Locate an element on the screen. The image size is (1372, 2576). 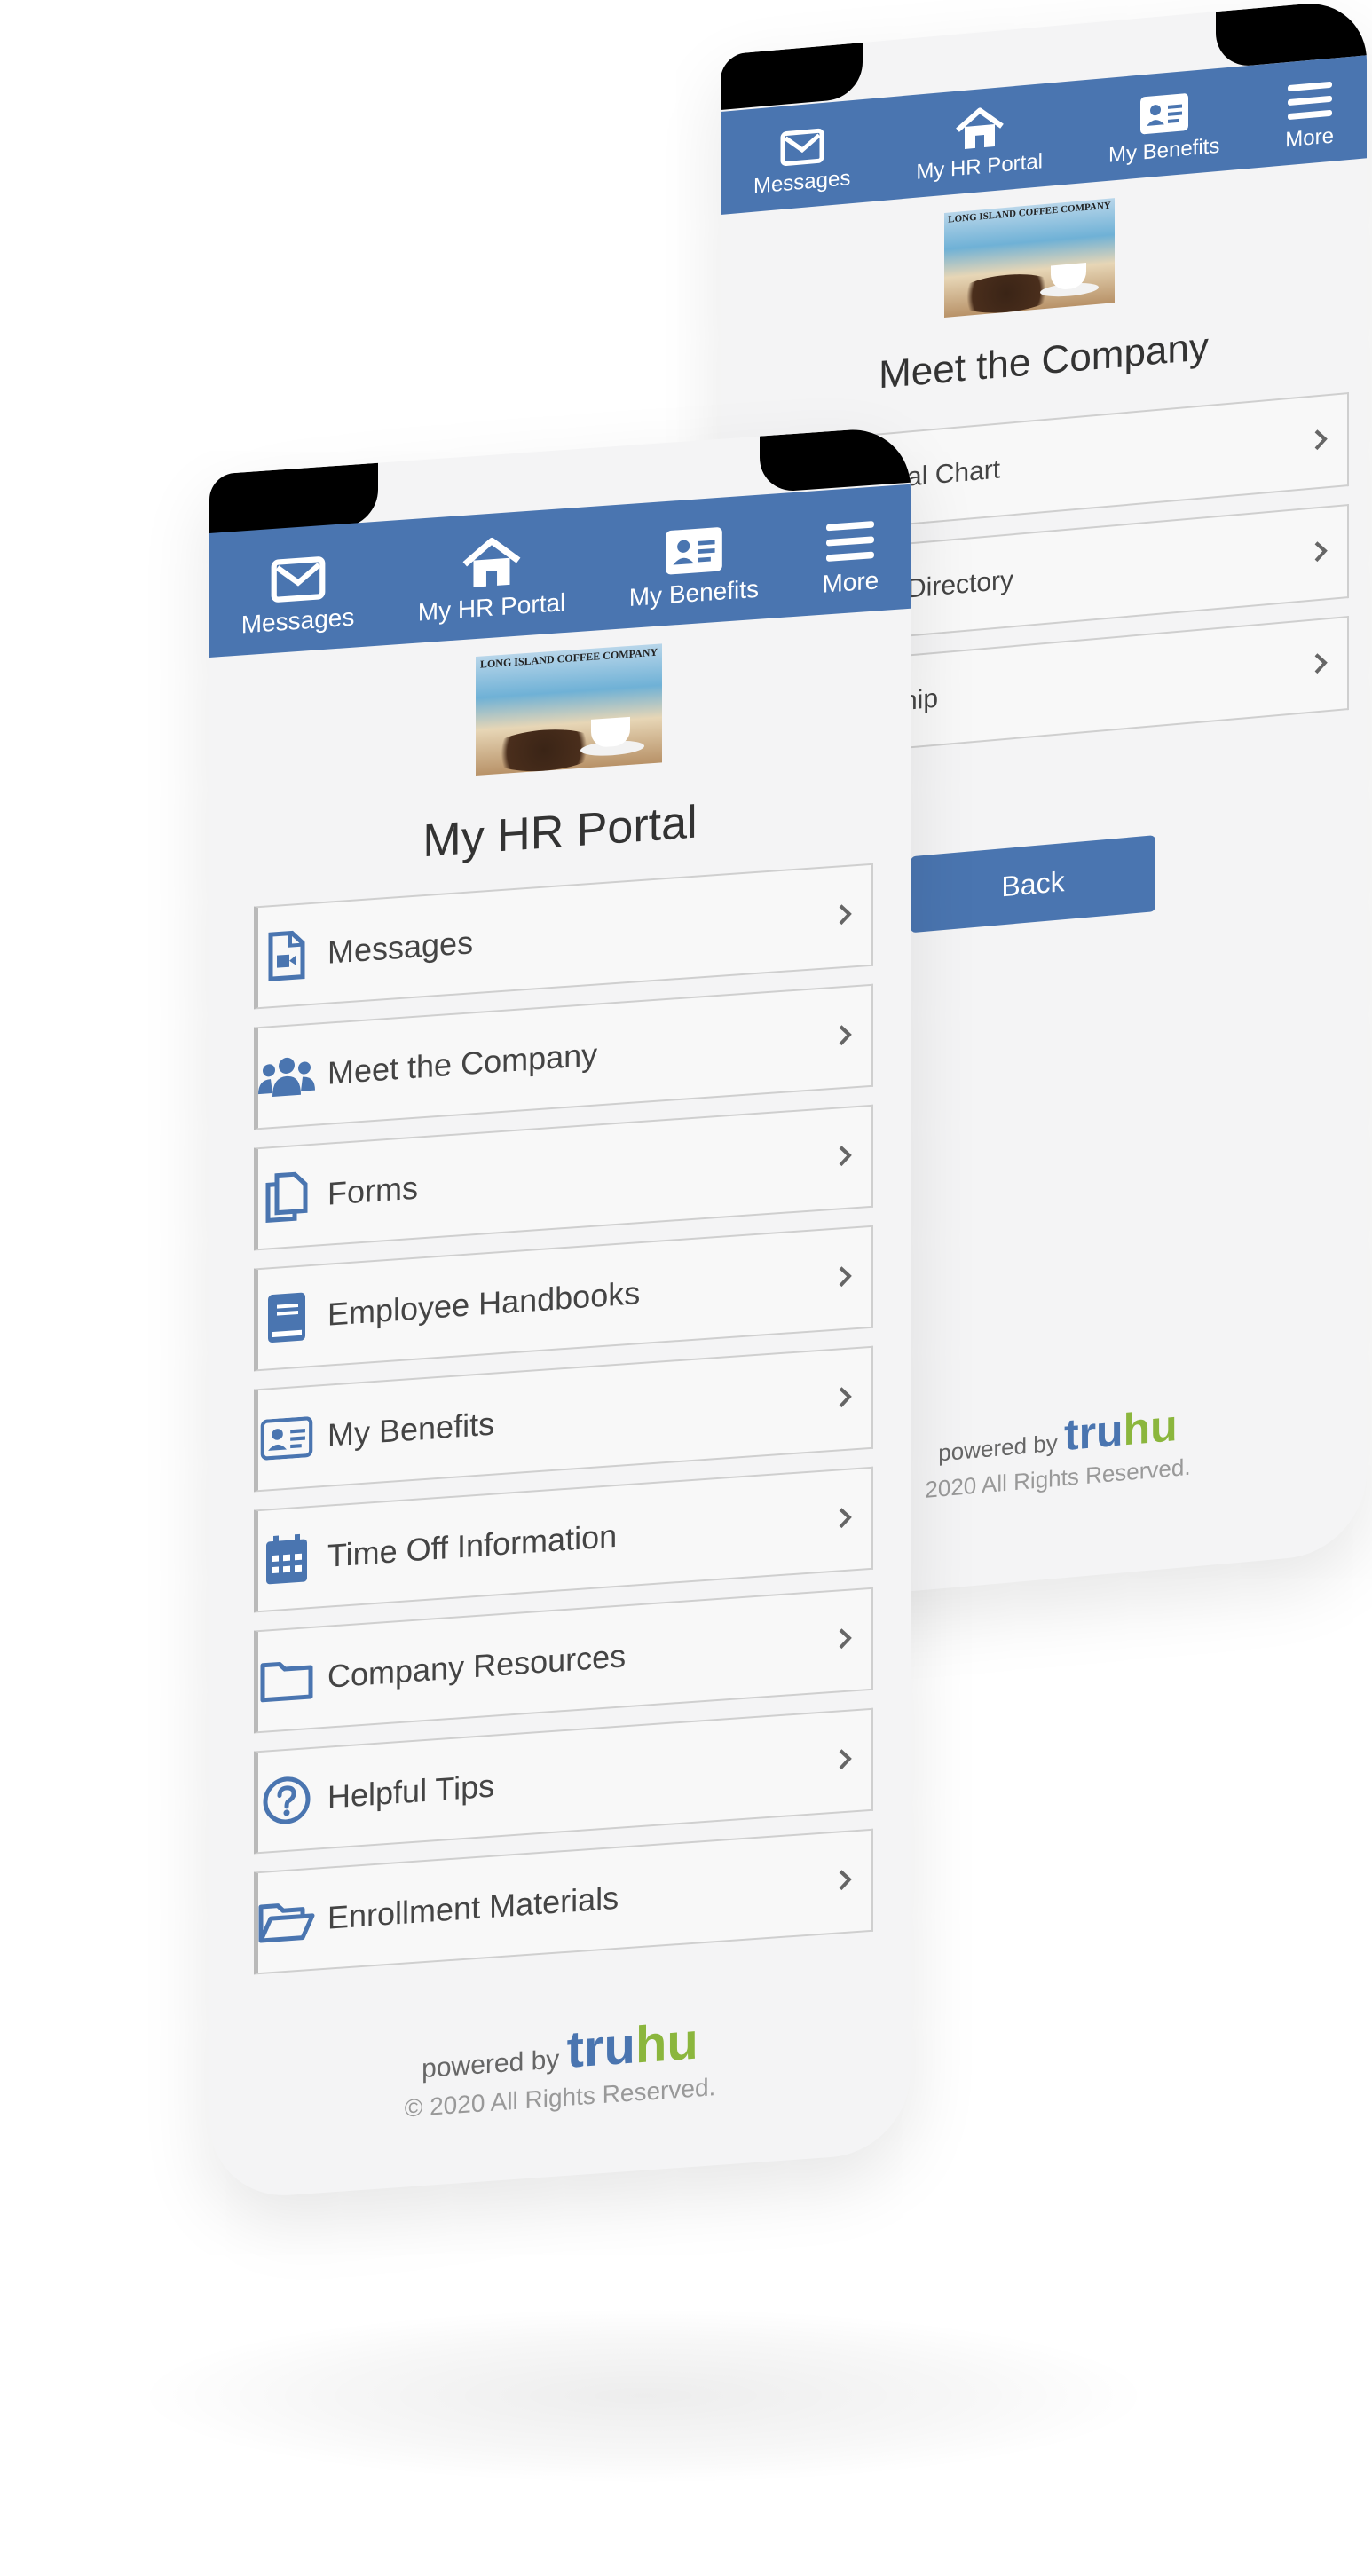
menu-item-label: Company Resources is located at coordinates (477, 1666).